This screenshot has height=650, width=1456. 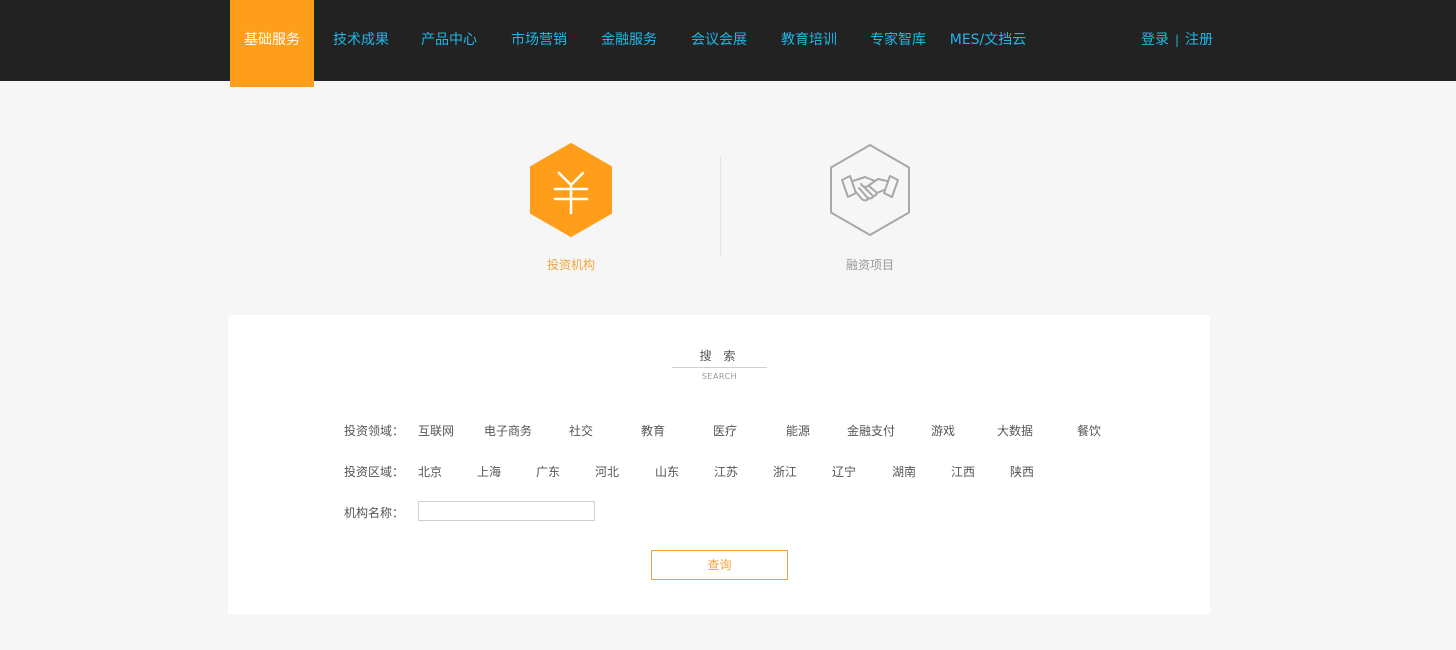 I want to click on field-option: 社交, so click(x=581, y=430).